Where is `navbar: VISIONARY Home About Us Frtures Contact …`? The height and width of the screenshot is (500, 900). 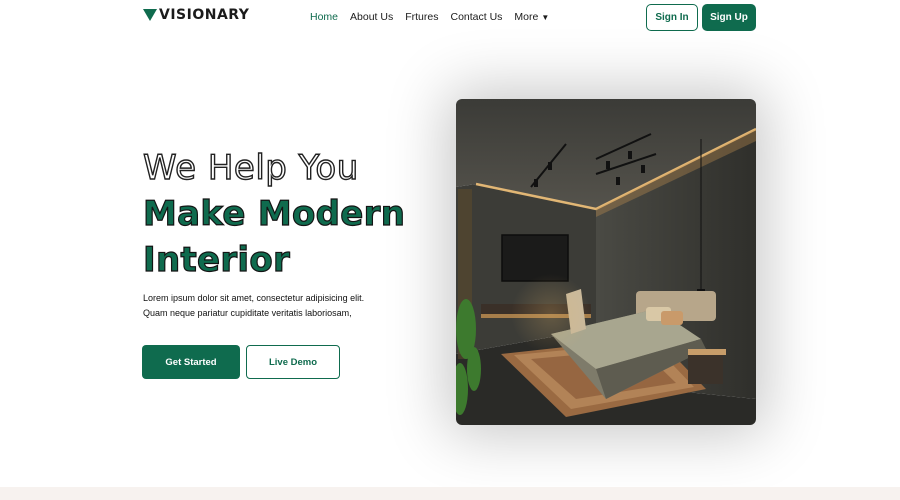
navbar: VISIONARY Home About Us Frtures Contact … is located at coordinates (450, 18).